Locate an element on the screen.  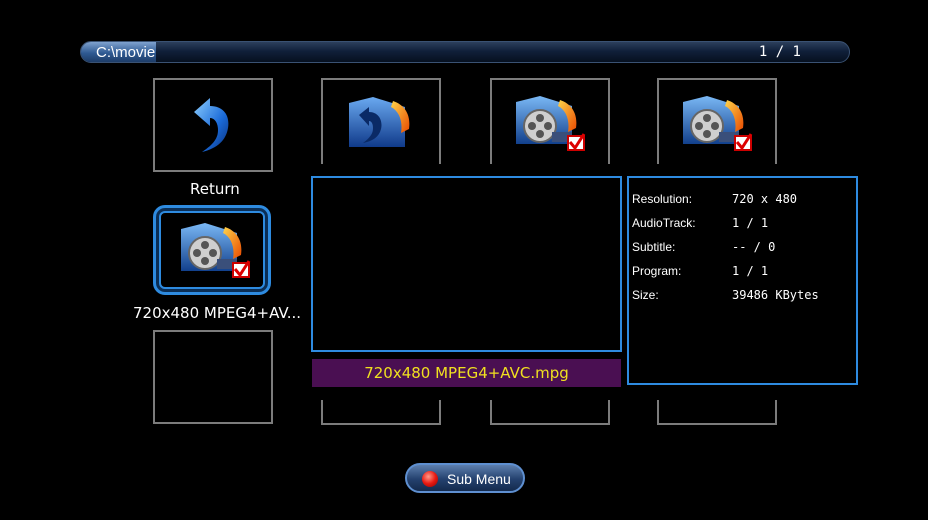
page-count: 1 / 1 is located at coordinates (779, 52).